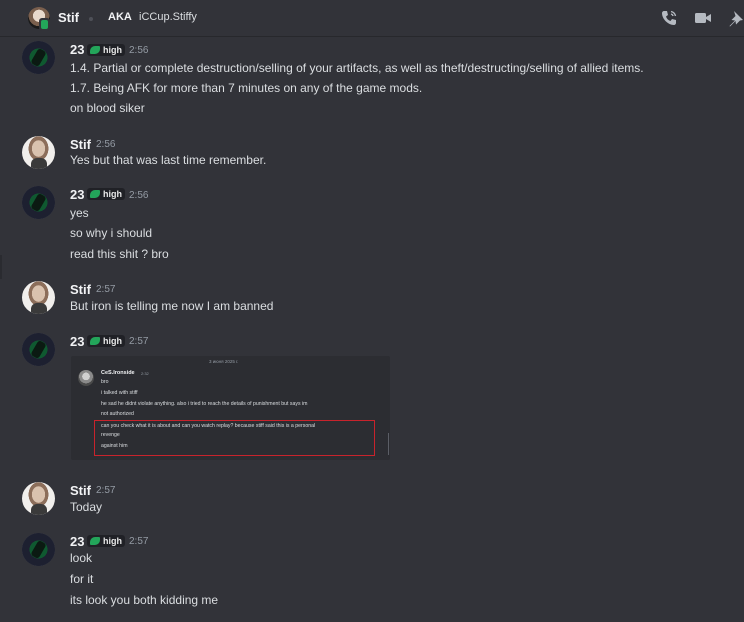 This screenshot has height=622, width=744. What do you see at coordinates (224, 361) in the screenshot?
I see `attachment-date-divider: 3 июня 2025 г.` at bounding box center [224, 361].